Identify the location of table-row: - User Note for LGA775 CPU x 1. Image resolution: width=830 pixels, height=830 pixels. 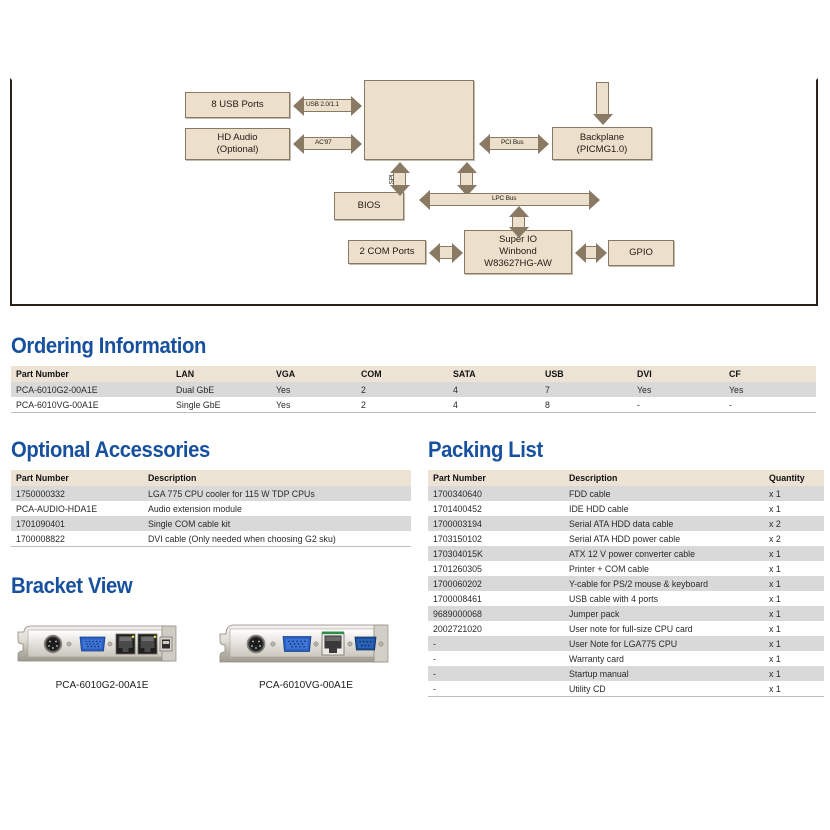
(626, 643).